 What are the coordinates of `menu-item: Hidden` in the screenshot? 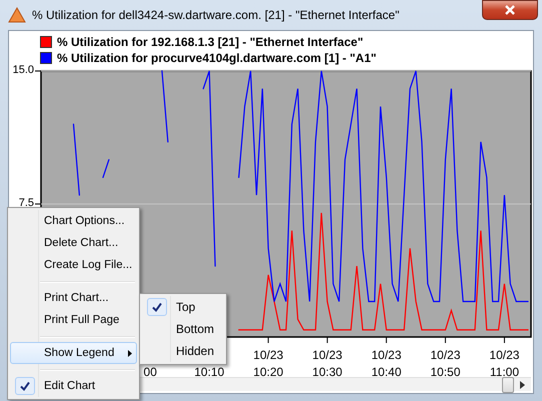 It's located at (183, 351).